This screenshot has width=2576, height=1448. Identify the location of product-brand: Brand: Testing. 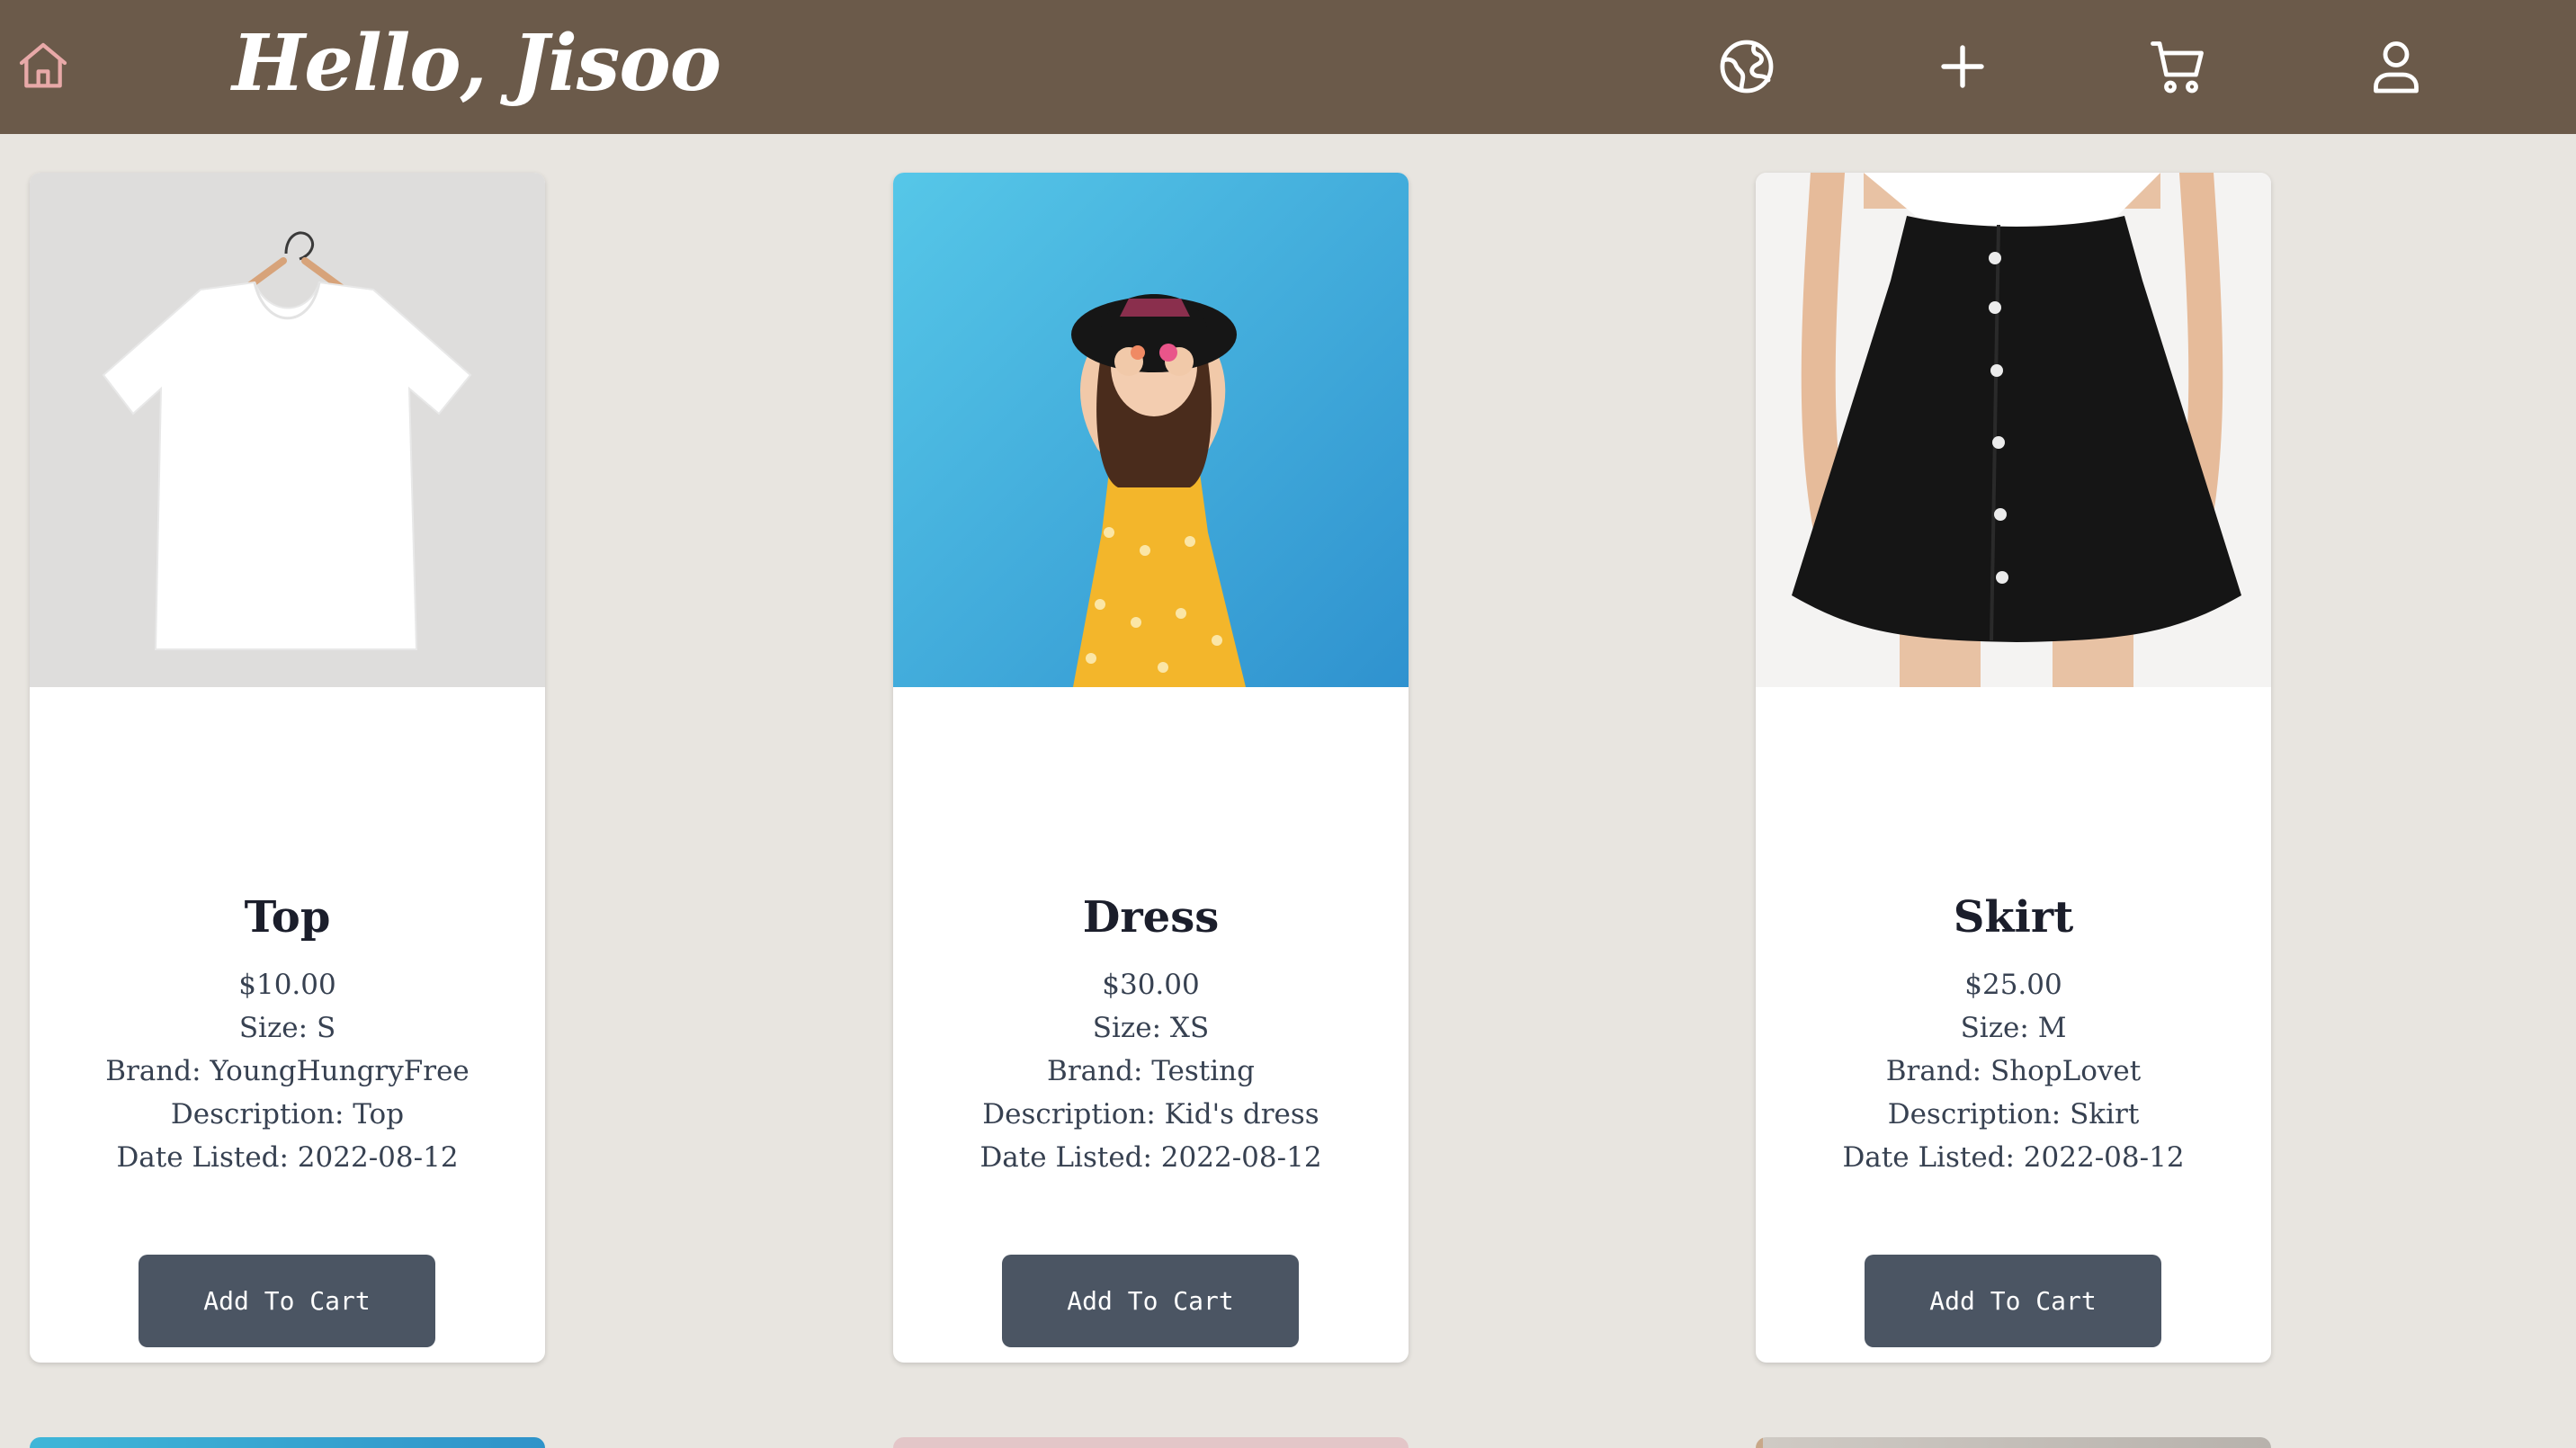
(1151, 1071).